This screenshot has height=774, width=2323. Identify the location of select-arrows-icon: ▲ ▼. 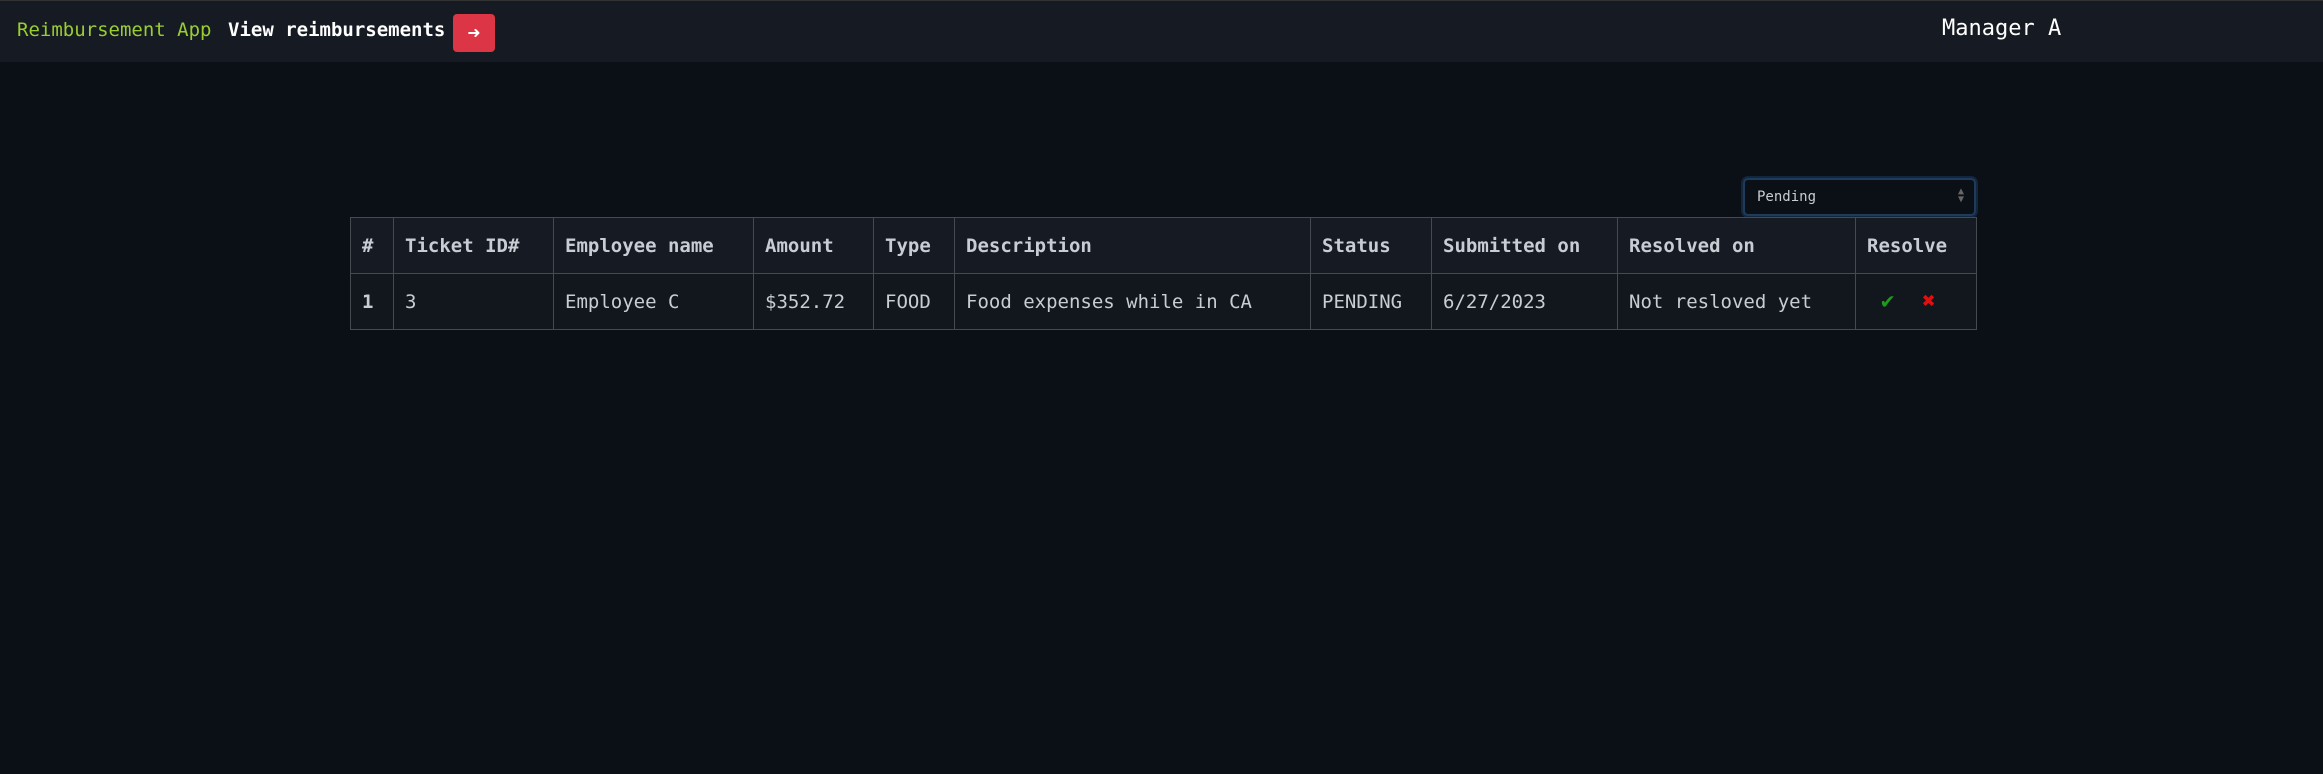
(1960, 195).